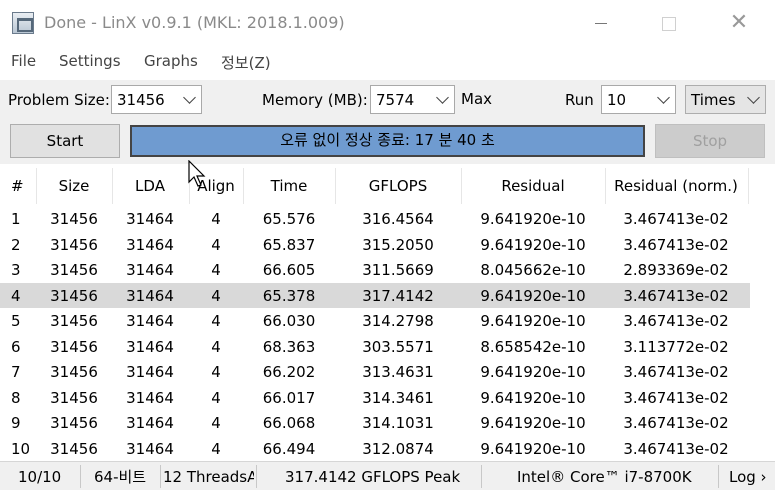 This screenshot has height=490, width=775. What do you see at coordinates (638, 99) in the screenshot?
I see `run-count-select: 10` at bounding box center [638, 99].